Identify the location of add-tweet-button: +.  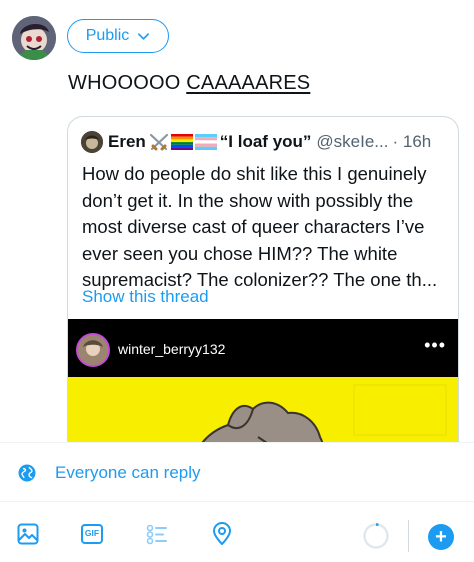
(441, 537).